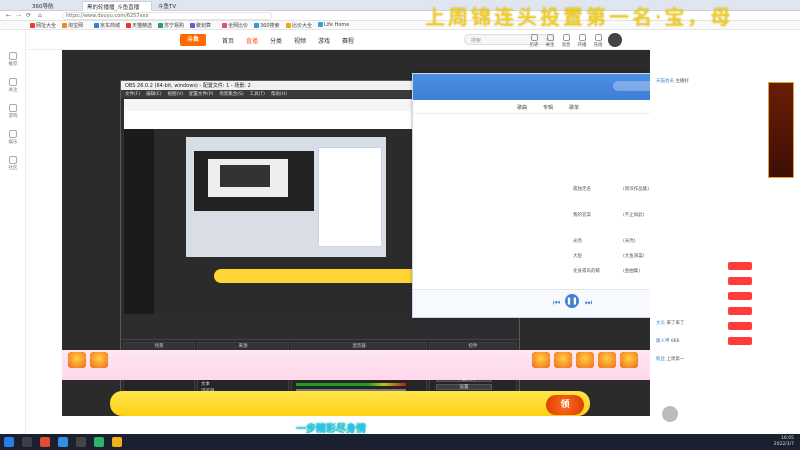 This screenshot has height=450, width=800. I want to click on browser-tab: 斗鱼TV, so click(179, 6).